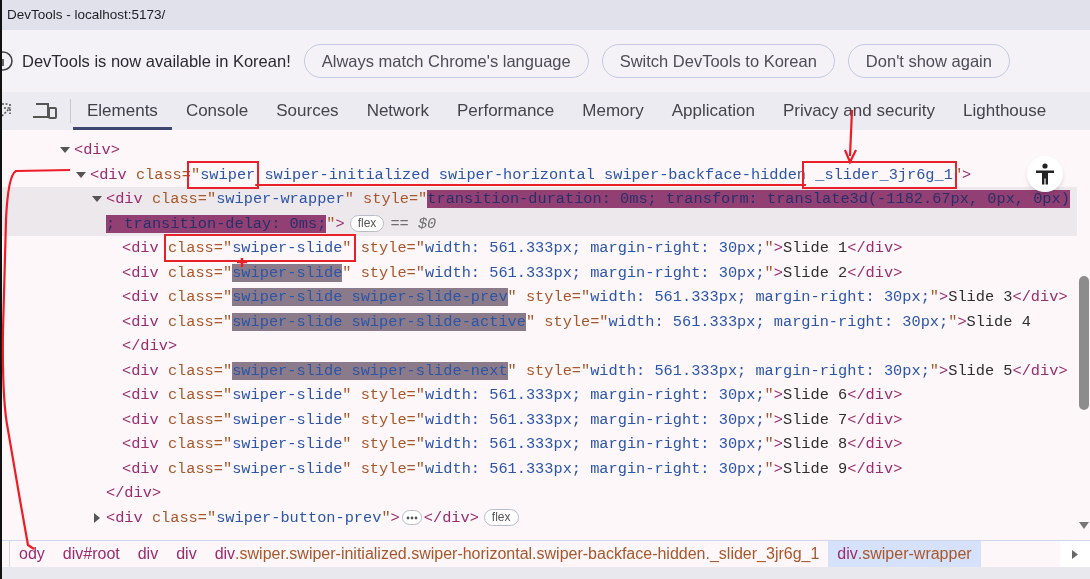 This screenshot has width=1090, height=579. I want to click on scroll-right-icon, so click(1075, 554).